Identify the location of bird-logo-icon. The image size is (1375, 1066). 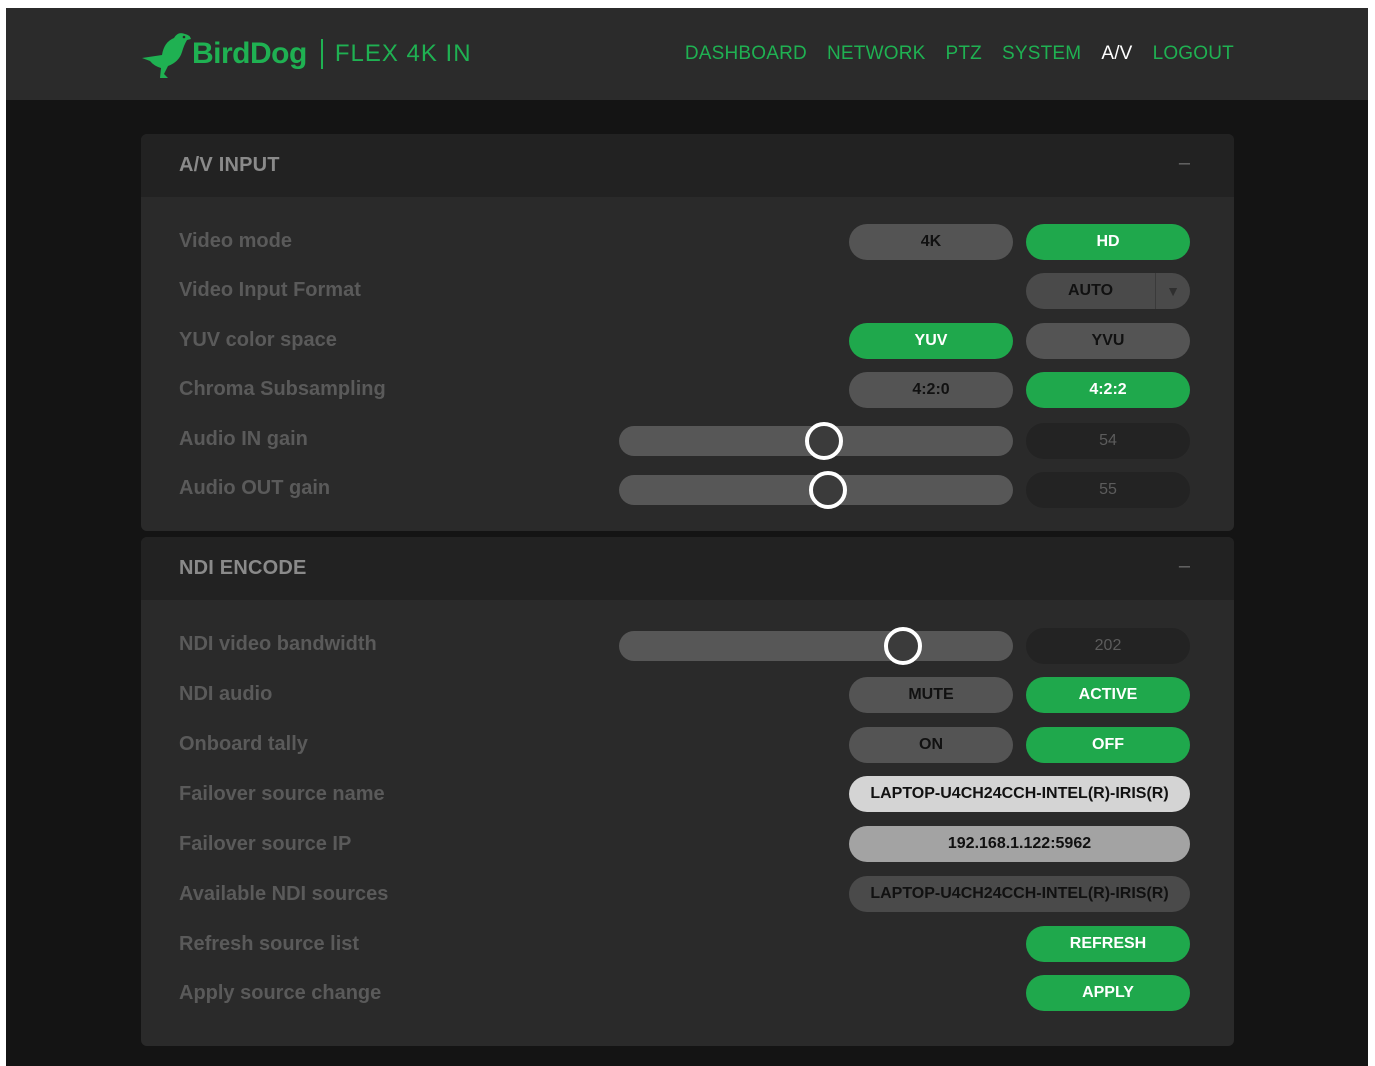
(166, 55).